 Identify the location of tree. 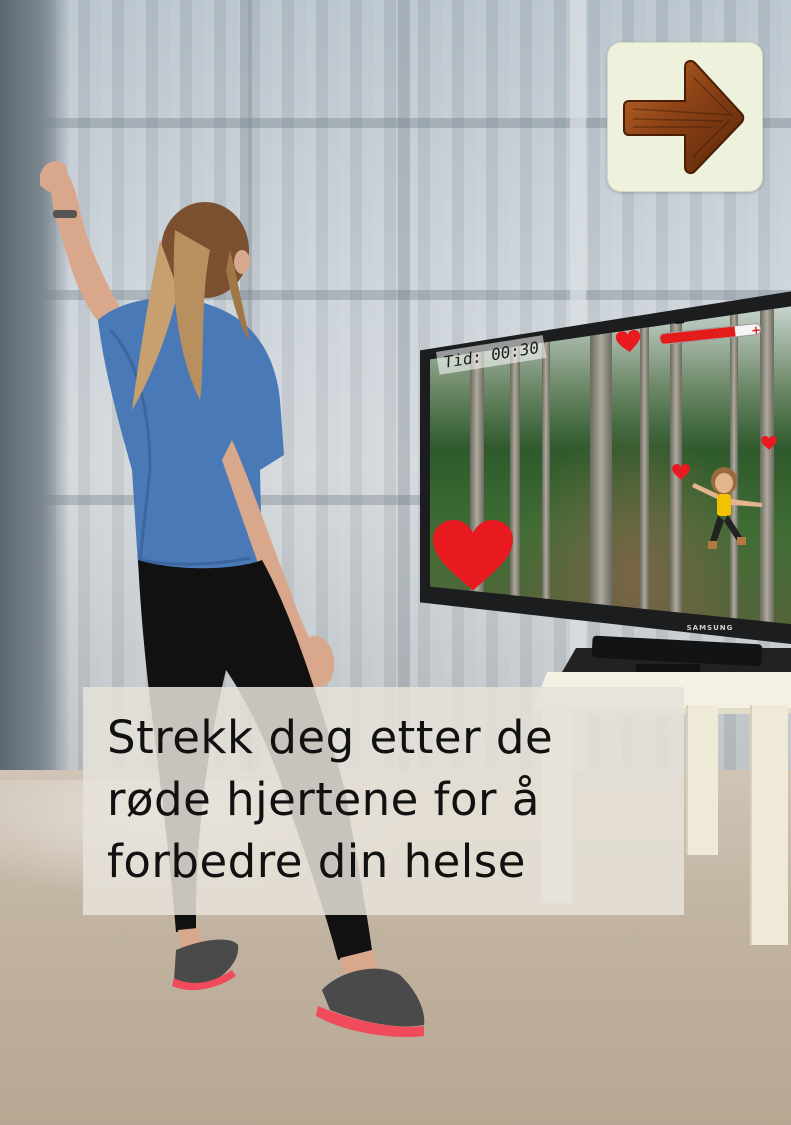
(601, 465).